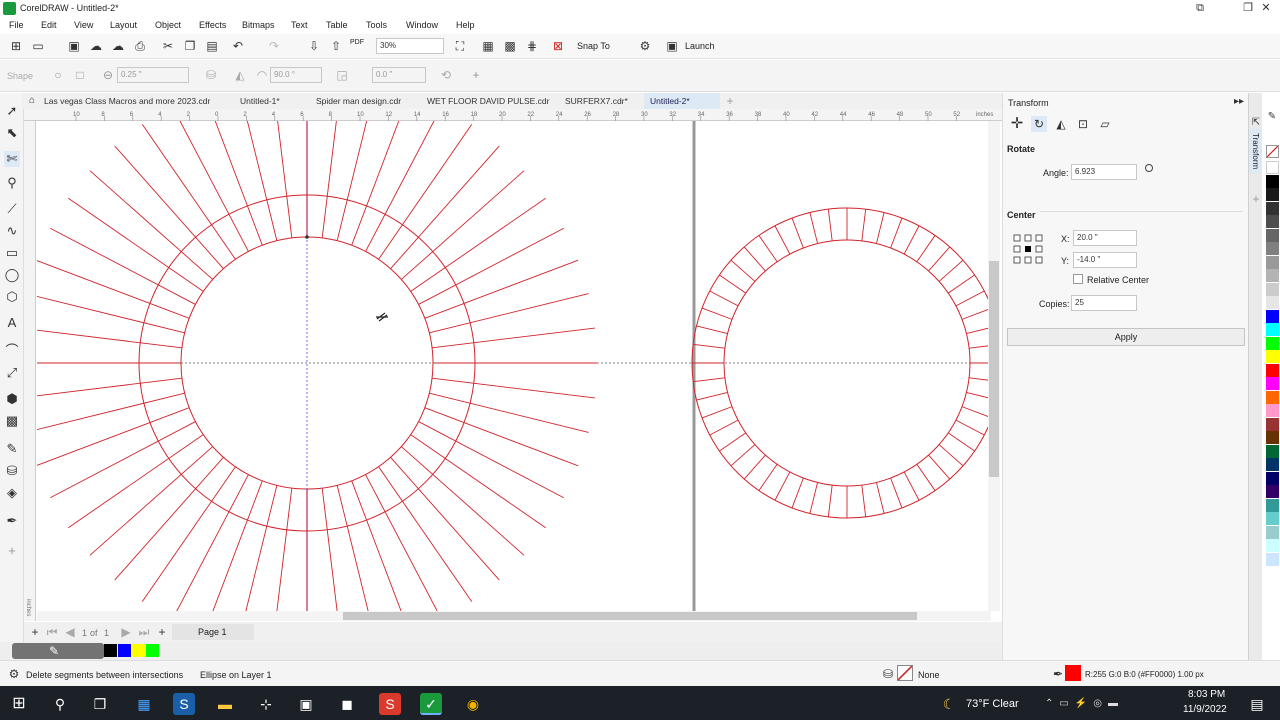 This screenshot has width=1280, height=720. Describe the element at coordinates (1084, 703) in the screenshot. I see `tray-icons: ⌃▭⚡◎▬` at that location.